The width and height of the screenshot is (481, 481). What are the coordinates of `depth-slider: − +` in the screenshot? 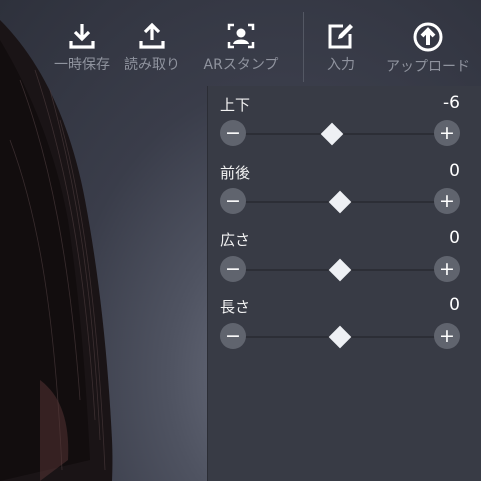 It's located at (340, 202).